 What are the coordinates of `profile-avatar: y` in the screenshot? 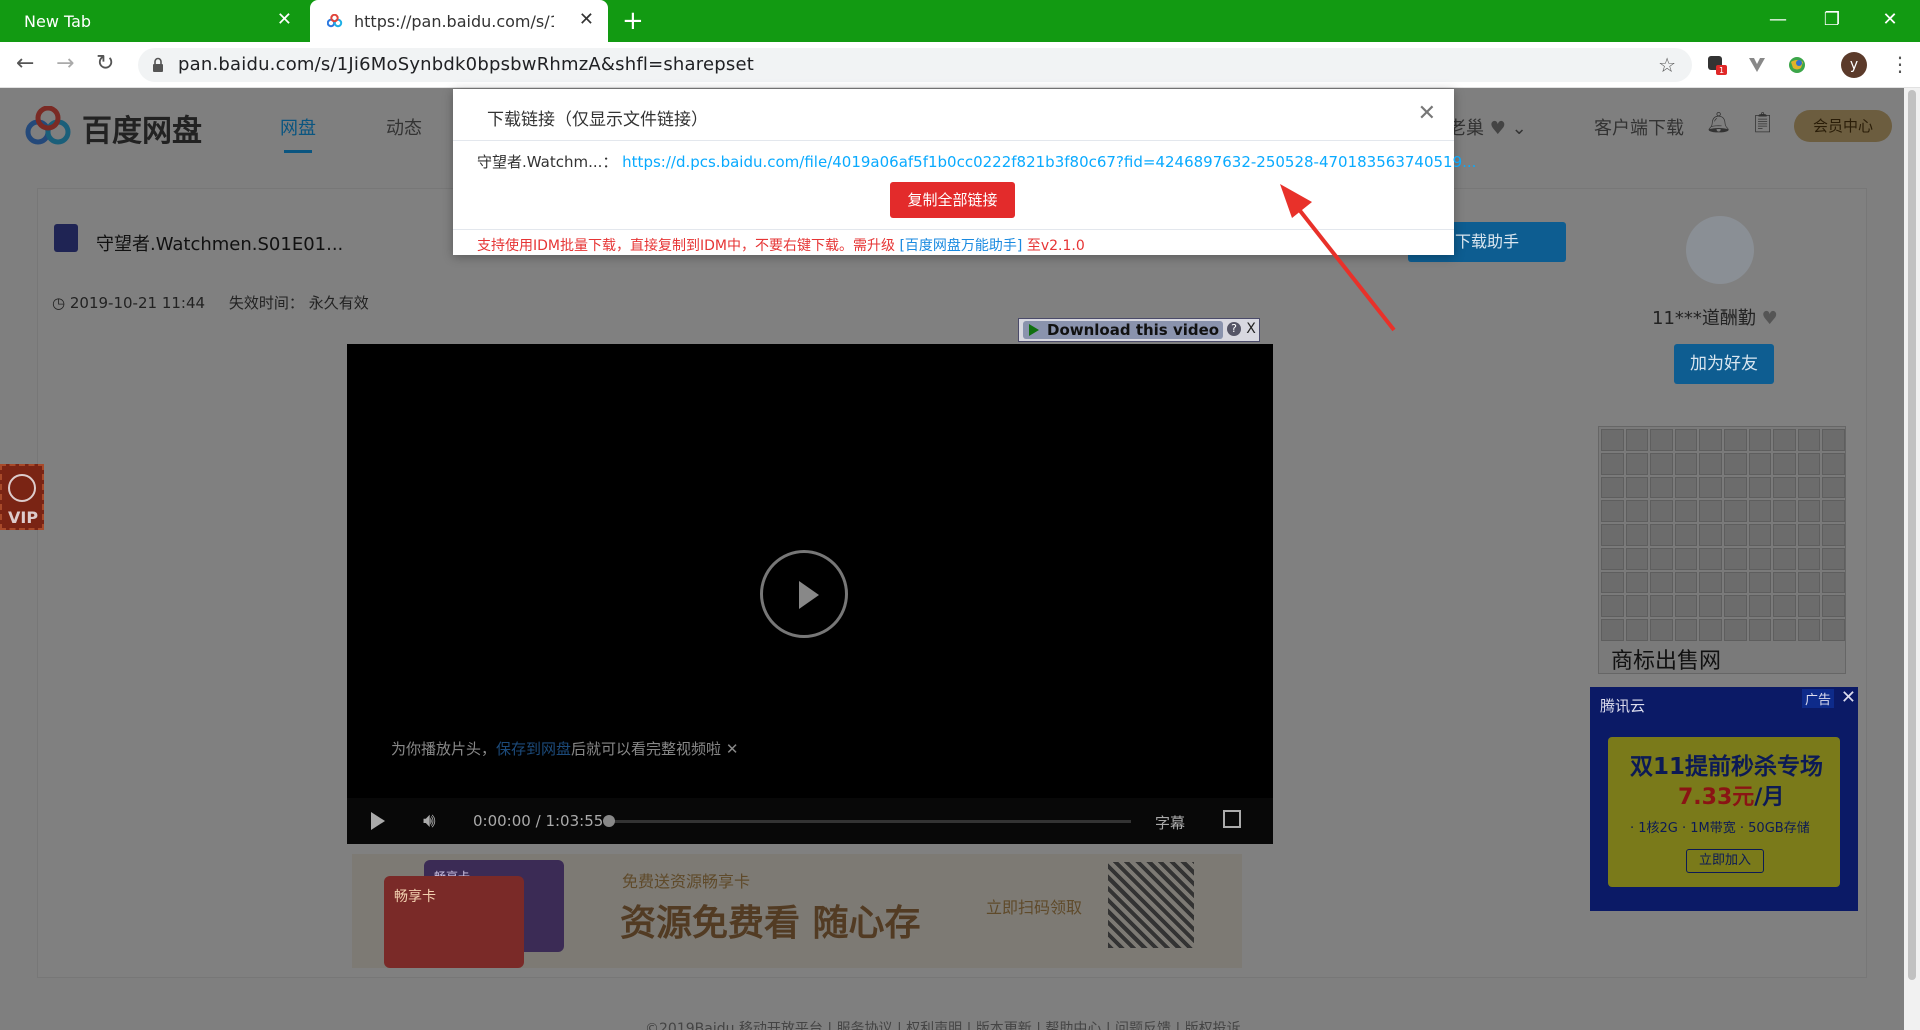 It's located at (1854, 65).